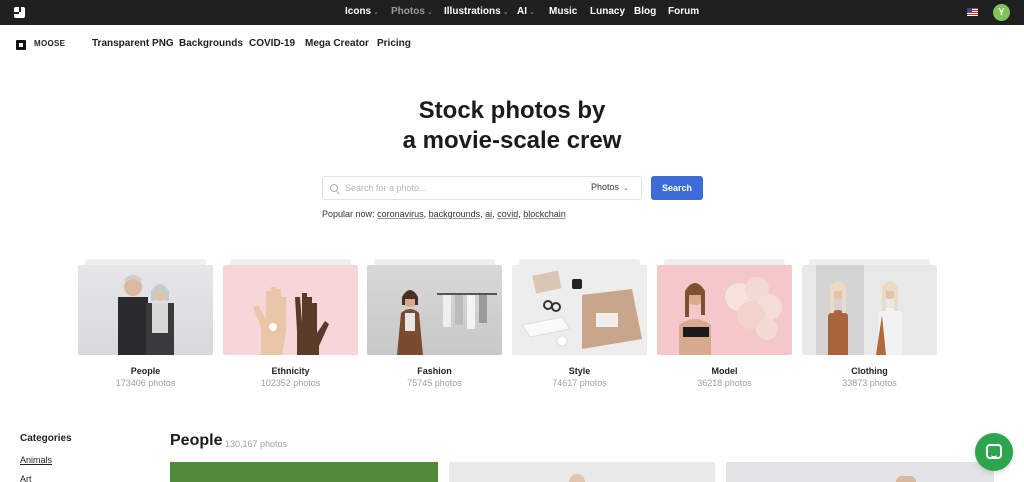 Image resolution: width=1024 pixels, height=482 pixels. What do you see at coordinates (256, 444) in the screenshot?
I see `section-count: 130,167 photos` at bounding box center [256, 444].